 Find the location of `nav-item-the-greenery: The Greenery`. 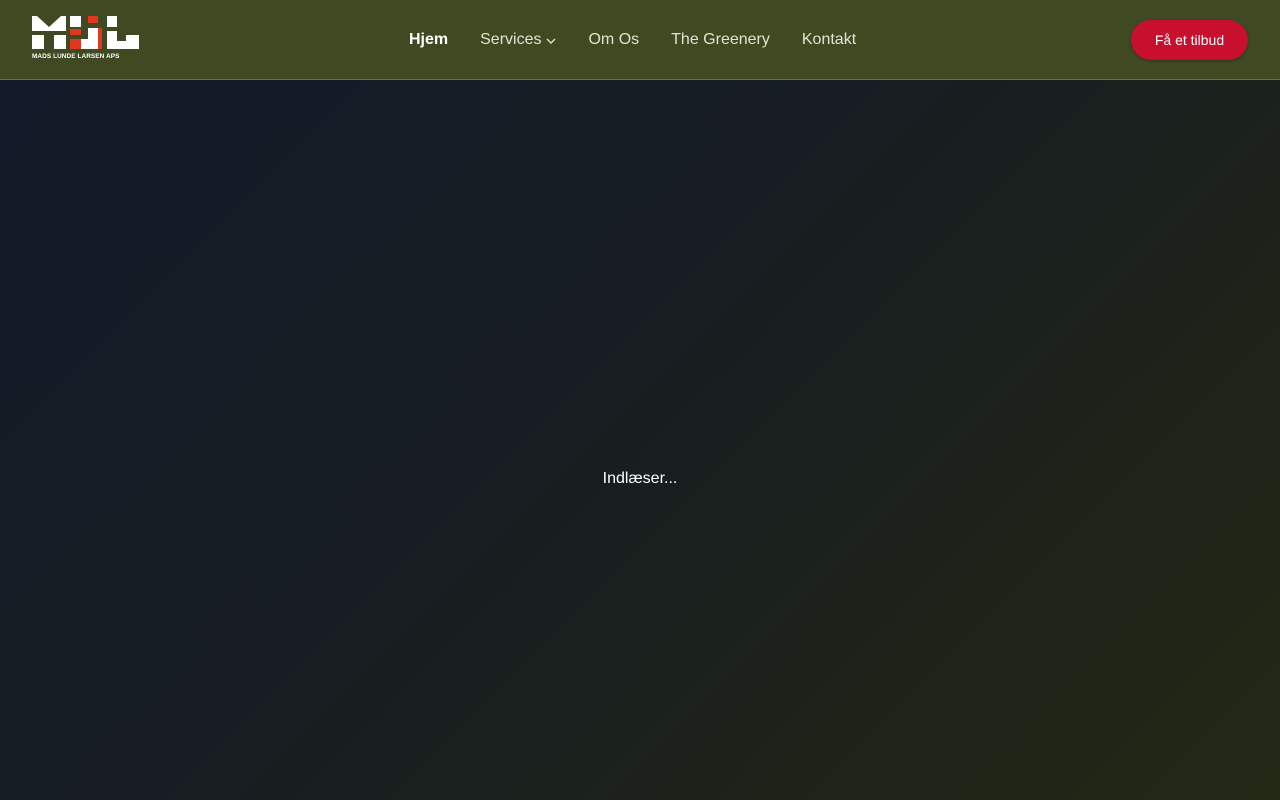

nav-item-the-greenery: The Greenery is located at coordinates (720, 40).